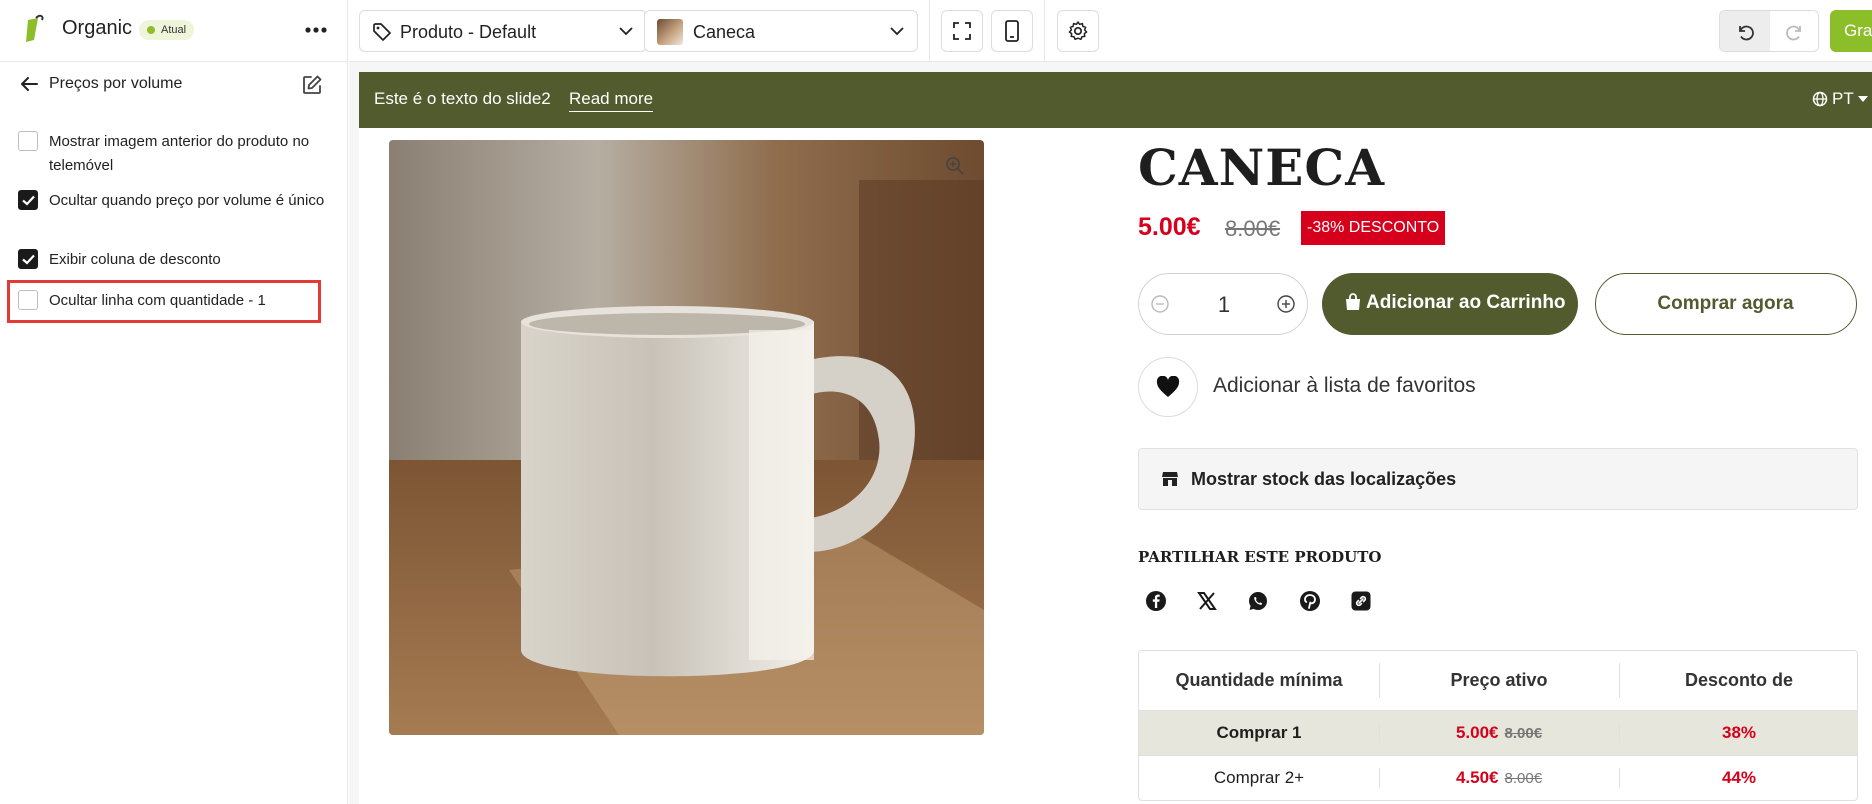 The image size is (1872, 804). I want to click on fullscreen-button, so click(962, 31).